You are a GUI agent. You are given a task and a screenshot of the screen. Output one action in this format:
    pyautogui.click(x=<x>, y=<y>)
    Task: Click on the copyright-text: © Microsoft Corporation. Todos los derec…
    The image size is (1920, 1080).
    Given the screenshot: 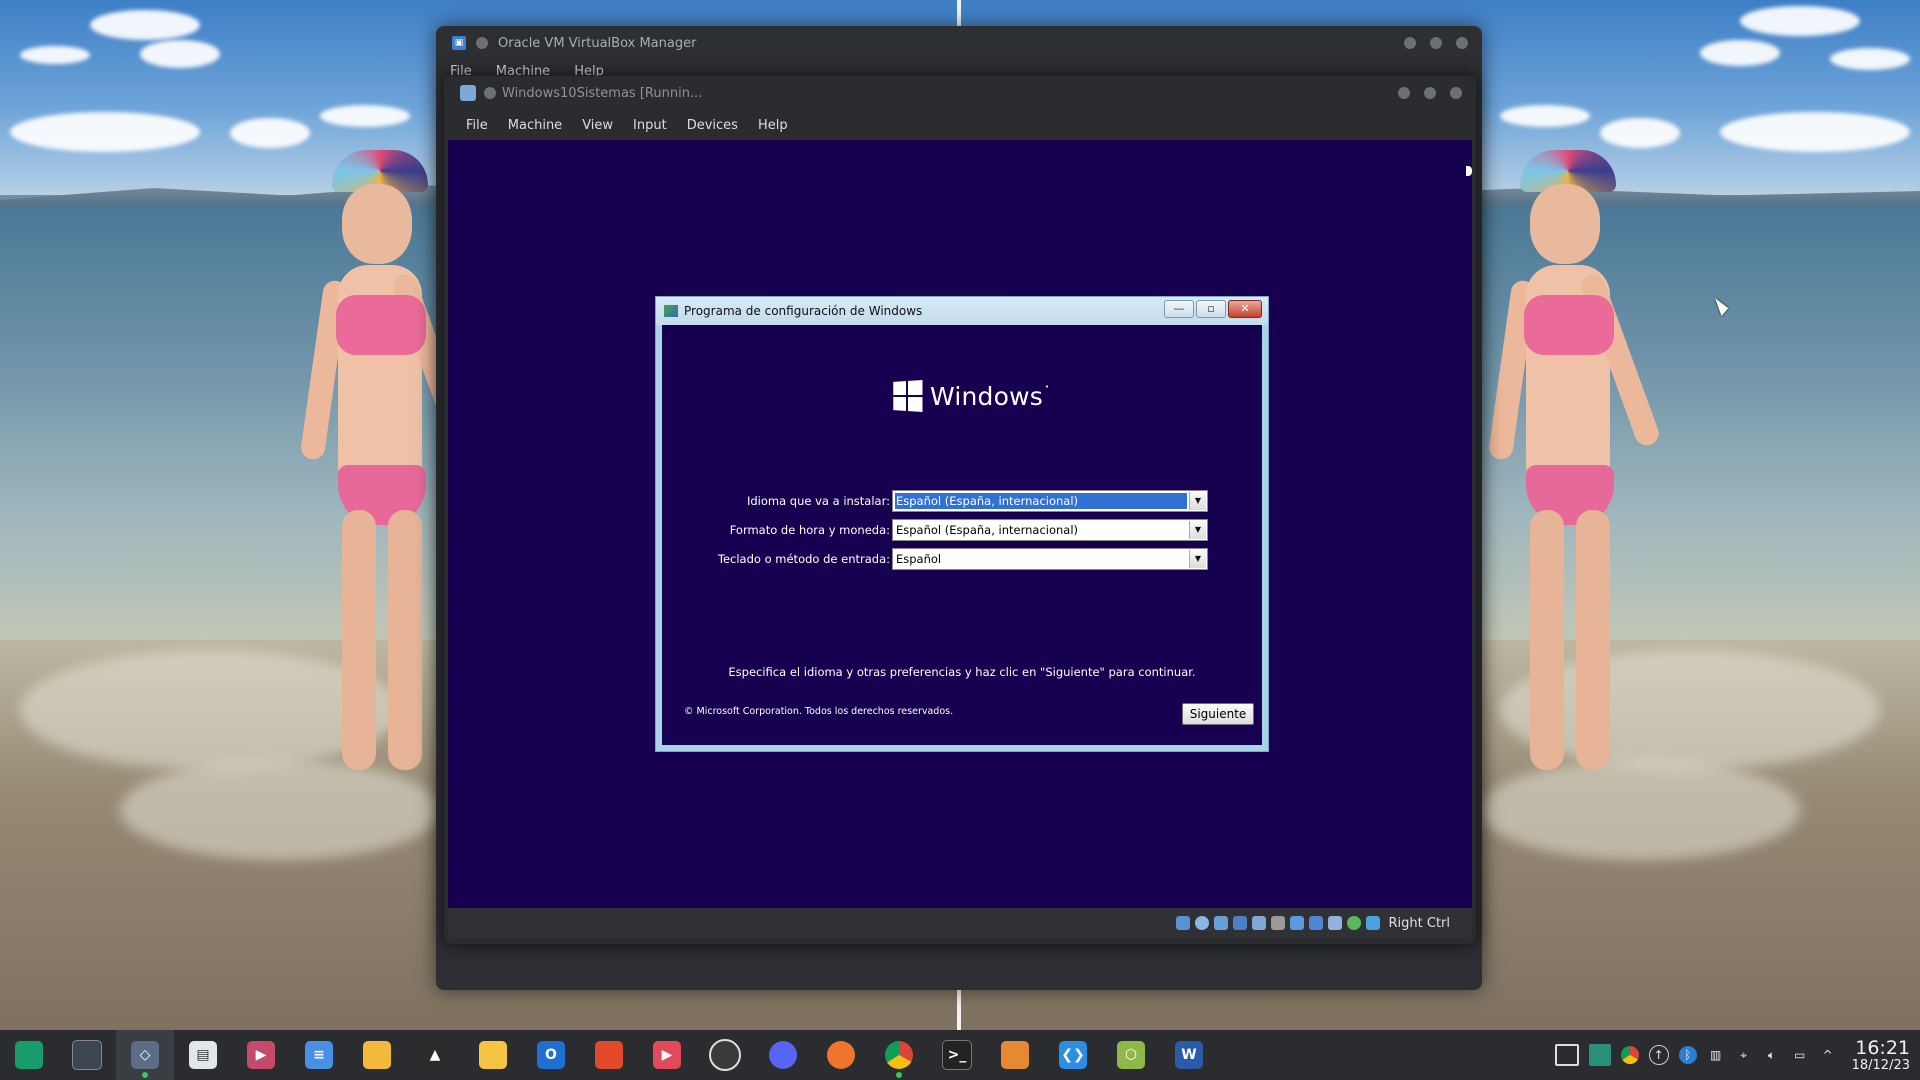 What is the action you would take?
    pyautogui.click(x=819, y=711)
    